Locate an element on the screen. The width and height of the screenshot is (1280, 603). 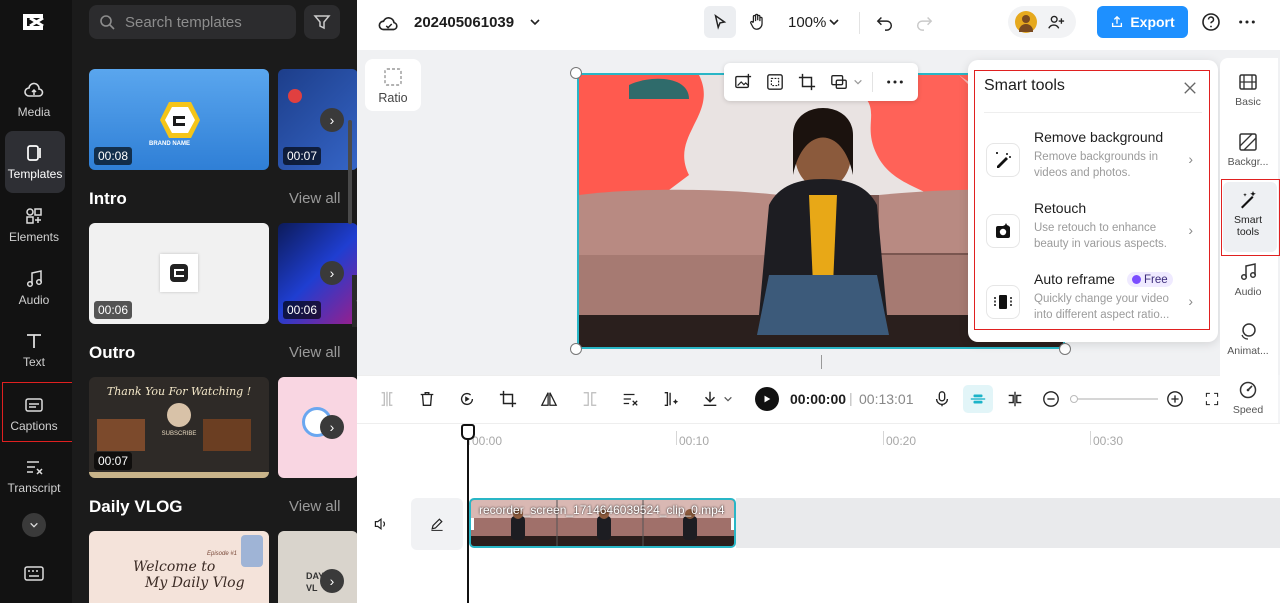
transcript-icon is located at coordinates (35, 468).